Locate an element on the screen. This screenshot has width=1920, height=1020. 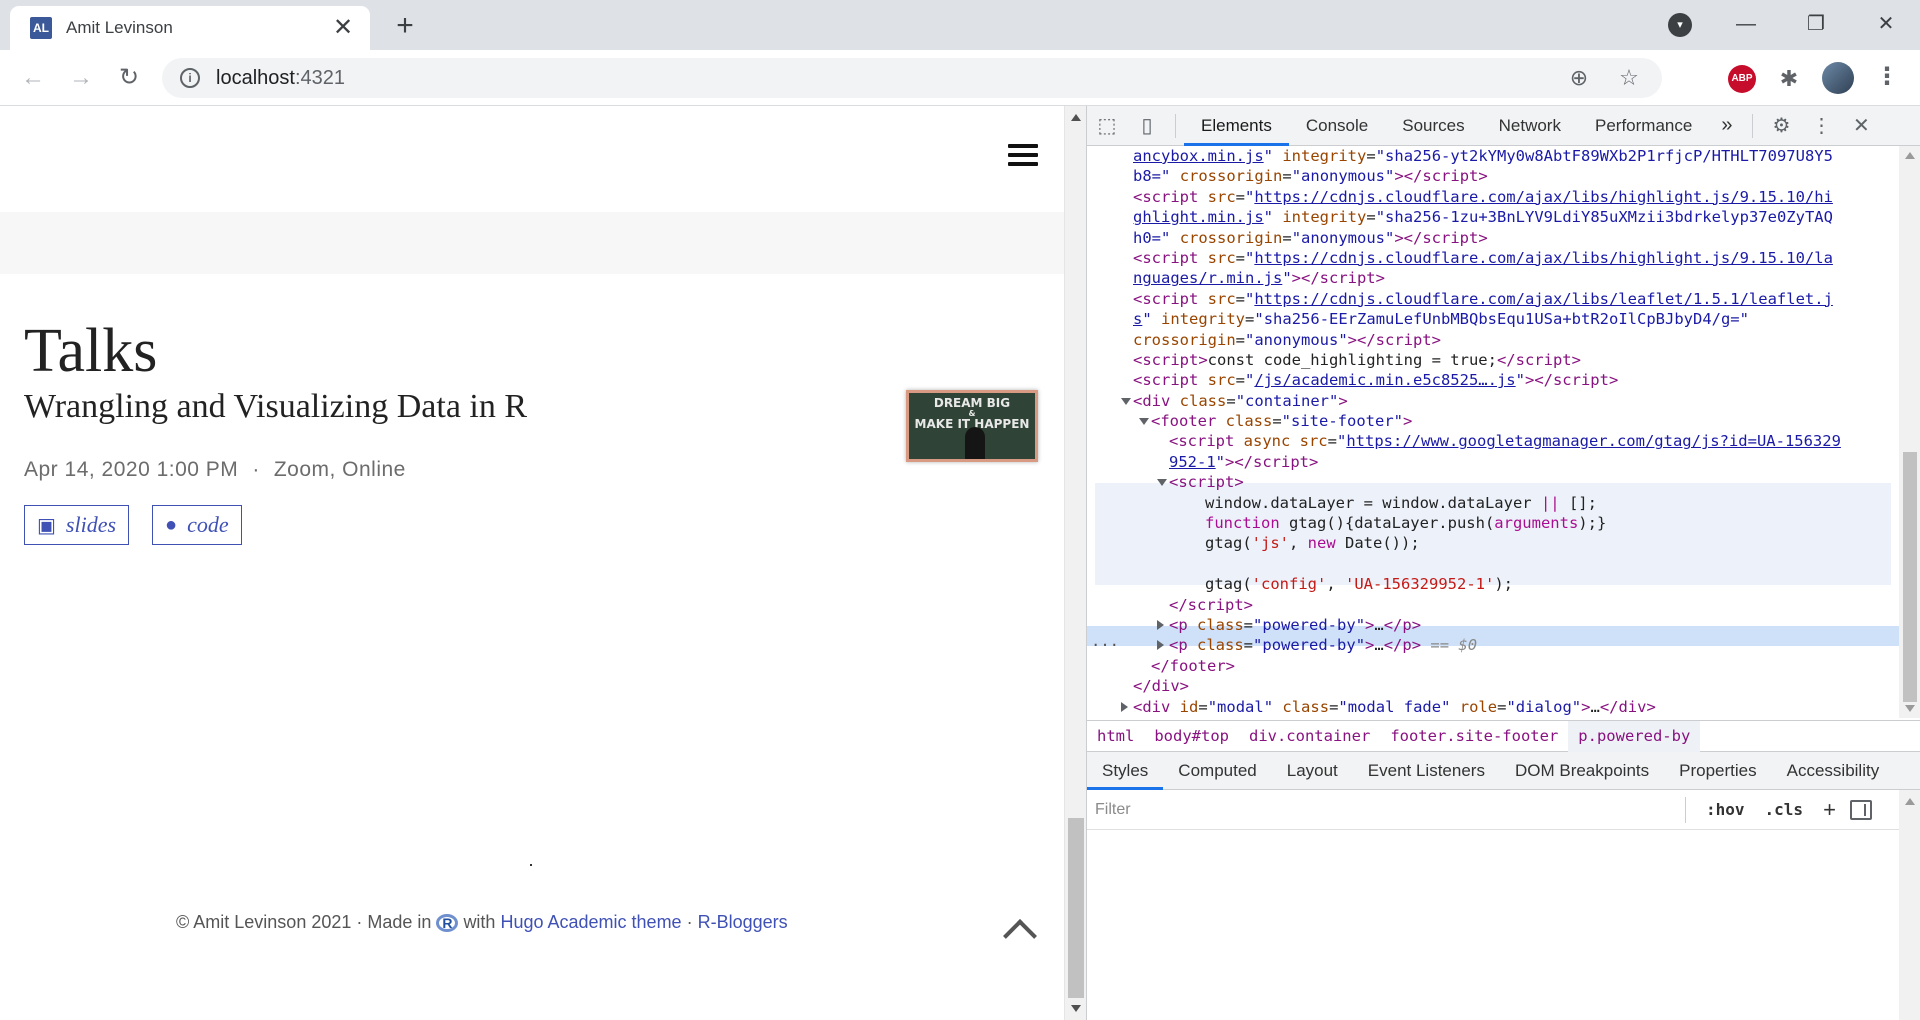
breadcrumb-powered-by: p.powered-by is located at coordinates (1634, 736).